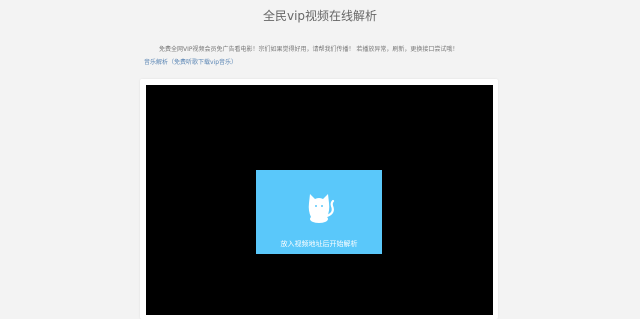  Describe the element at coordinates (321, 208) in the screenshot. I see `cat-icon` at that location.